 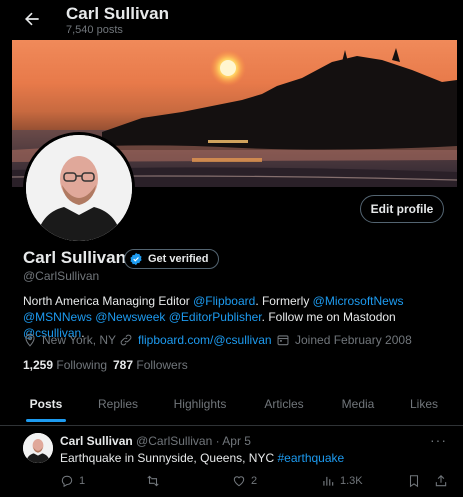 I want to click on header-post-count: 7,540 posts, so click(x=94, y=30).